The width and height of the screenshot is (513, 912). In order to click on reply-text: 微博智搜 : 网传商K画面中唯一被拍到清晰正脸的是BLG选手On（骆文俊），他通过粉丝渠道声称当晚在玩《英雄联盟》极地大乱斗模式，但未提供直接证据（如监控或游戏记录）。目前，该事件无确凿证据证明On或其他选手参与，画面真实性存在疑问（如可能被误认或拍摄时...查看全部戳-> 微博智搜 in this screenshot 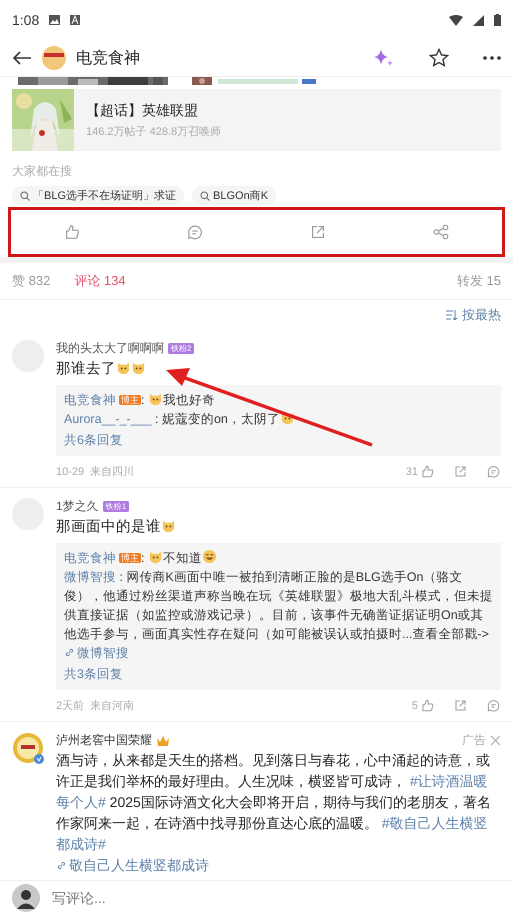, I will do `click(278, 615)`.